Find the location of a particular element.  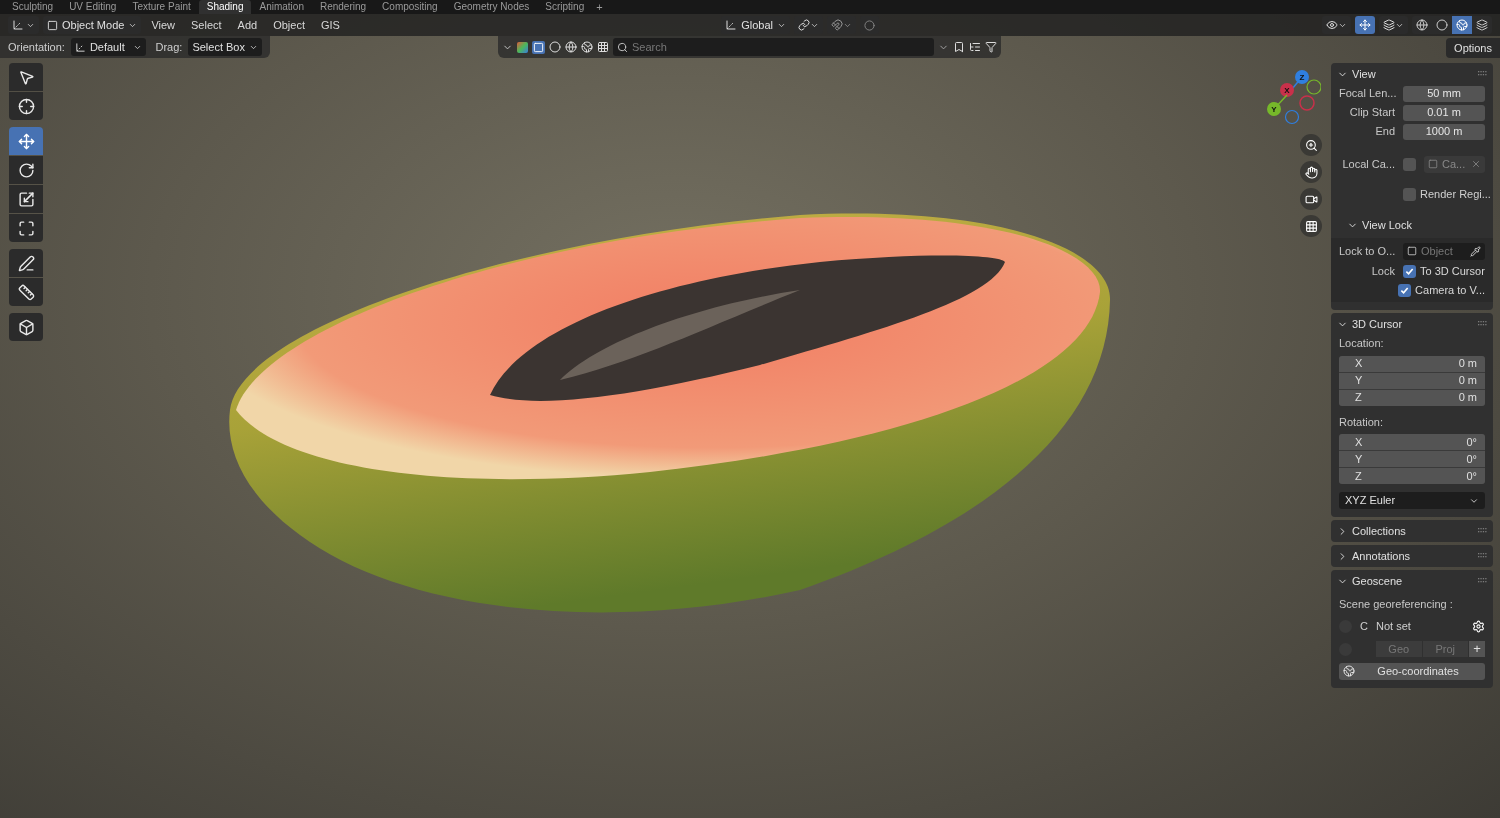

checkbox-label: To 3D Cursor is located at coordinates (1452, 271).